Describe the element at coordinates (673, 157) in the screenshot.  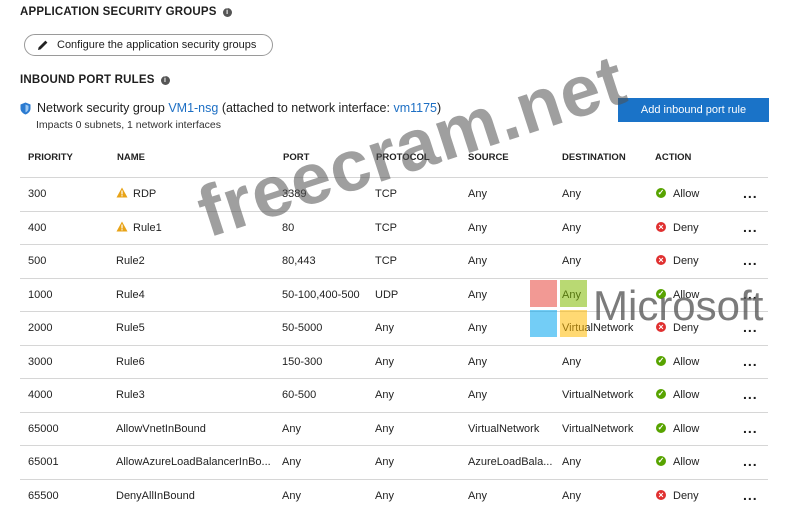
I see `column-header-action: ACTION` at that location.